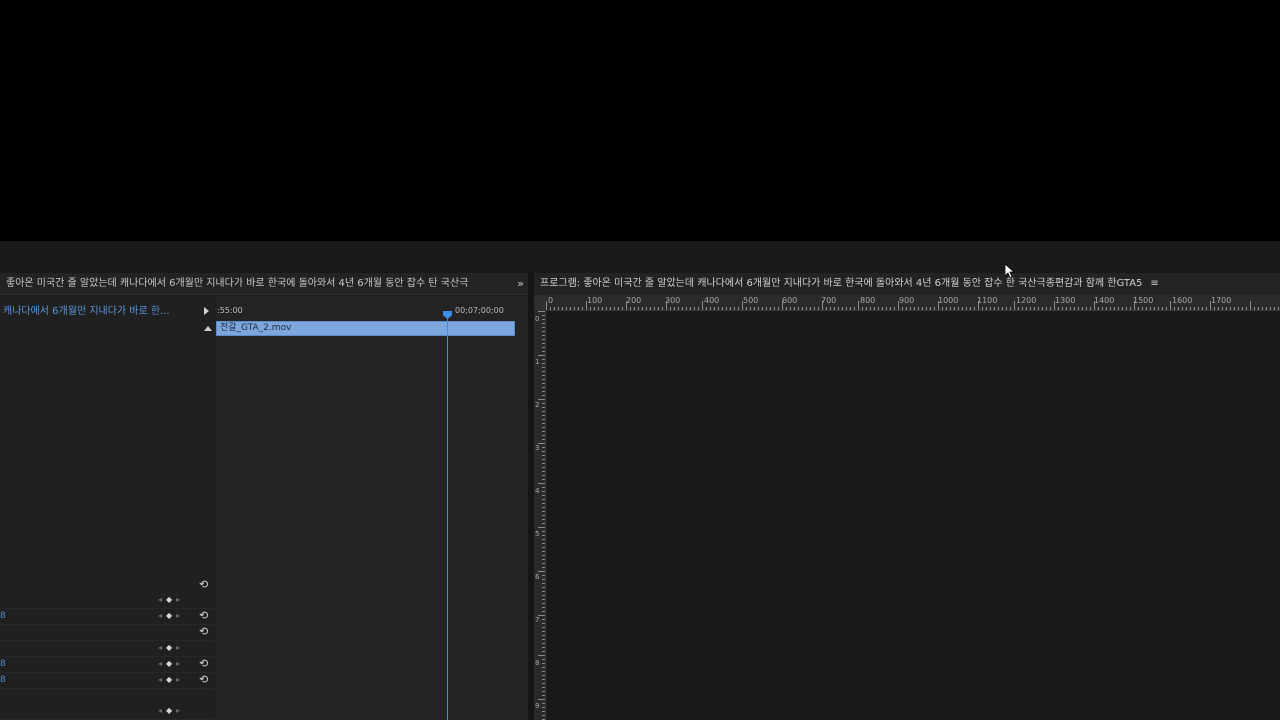 Image resolution: width=1280 pixels, height=720 pixels. Describe the element at coordinates (1104, 300) in the screenshot. I see `ruler-label: 1400` at that location.